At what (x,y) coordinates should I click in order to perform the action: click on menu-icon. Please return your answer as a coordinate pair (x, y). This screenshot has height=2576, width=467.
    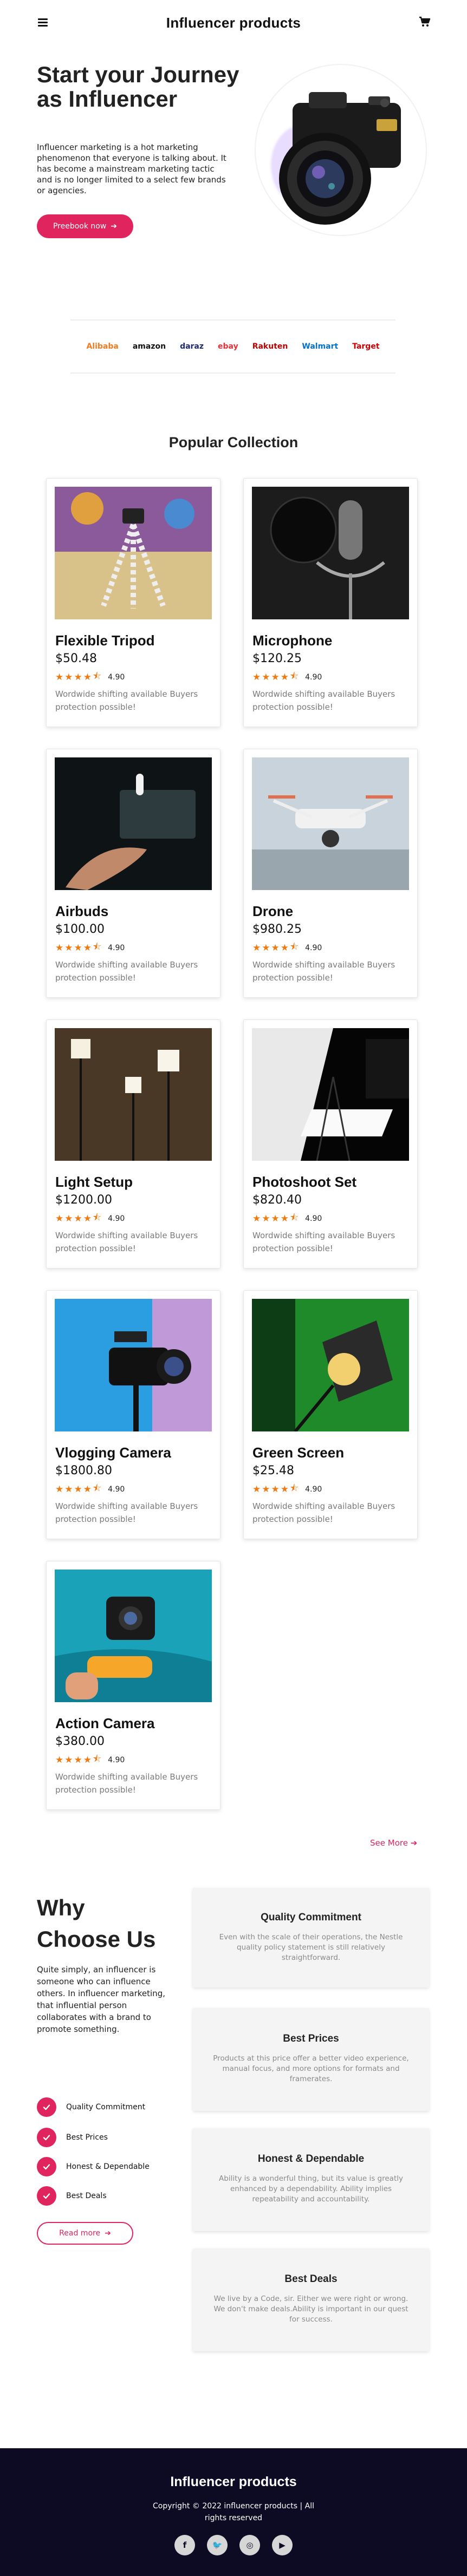
    Looking at the image, I should click on (43, 22).